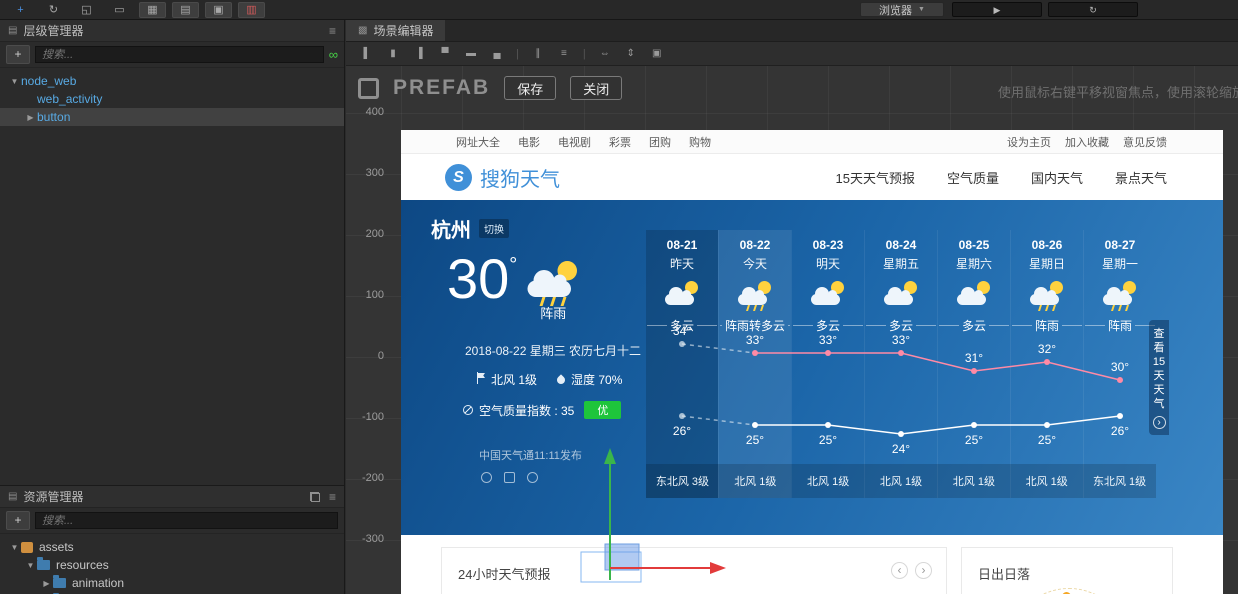 Image resolution: width=1238 pixels, height=594 pixels. Describe the element at coordinates (657, 54) in the screenshot. I see `match-size-icon: ▣` at that location.